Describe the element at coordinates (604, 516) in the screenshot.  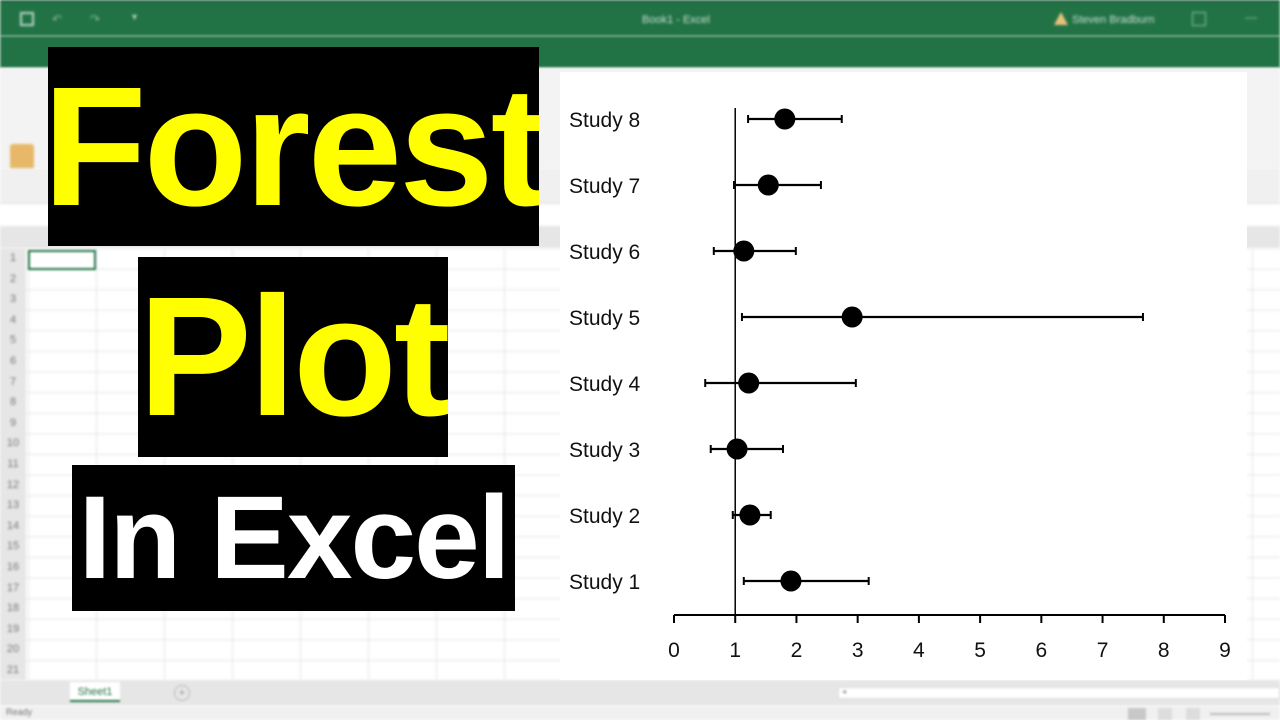
I see `study-label: Study 2` at that location.